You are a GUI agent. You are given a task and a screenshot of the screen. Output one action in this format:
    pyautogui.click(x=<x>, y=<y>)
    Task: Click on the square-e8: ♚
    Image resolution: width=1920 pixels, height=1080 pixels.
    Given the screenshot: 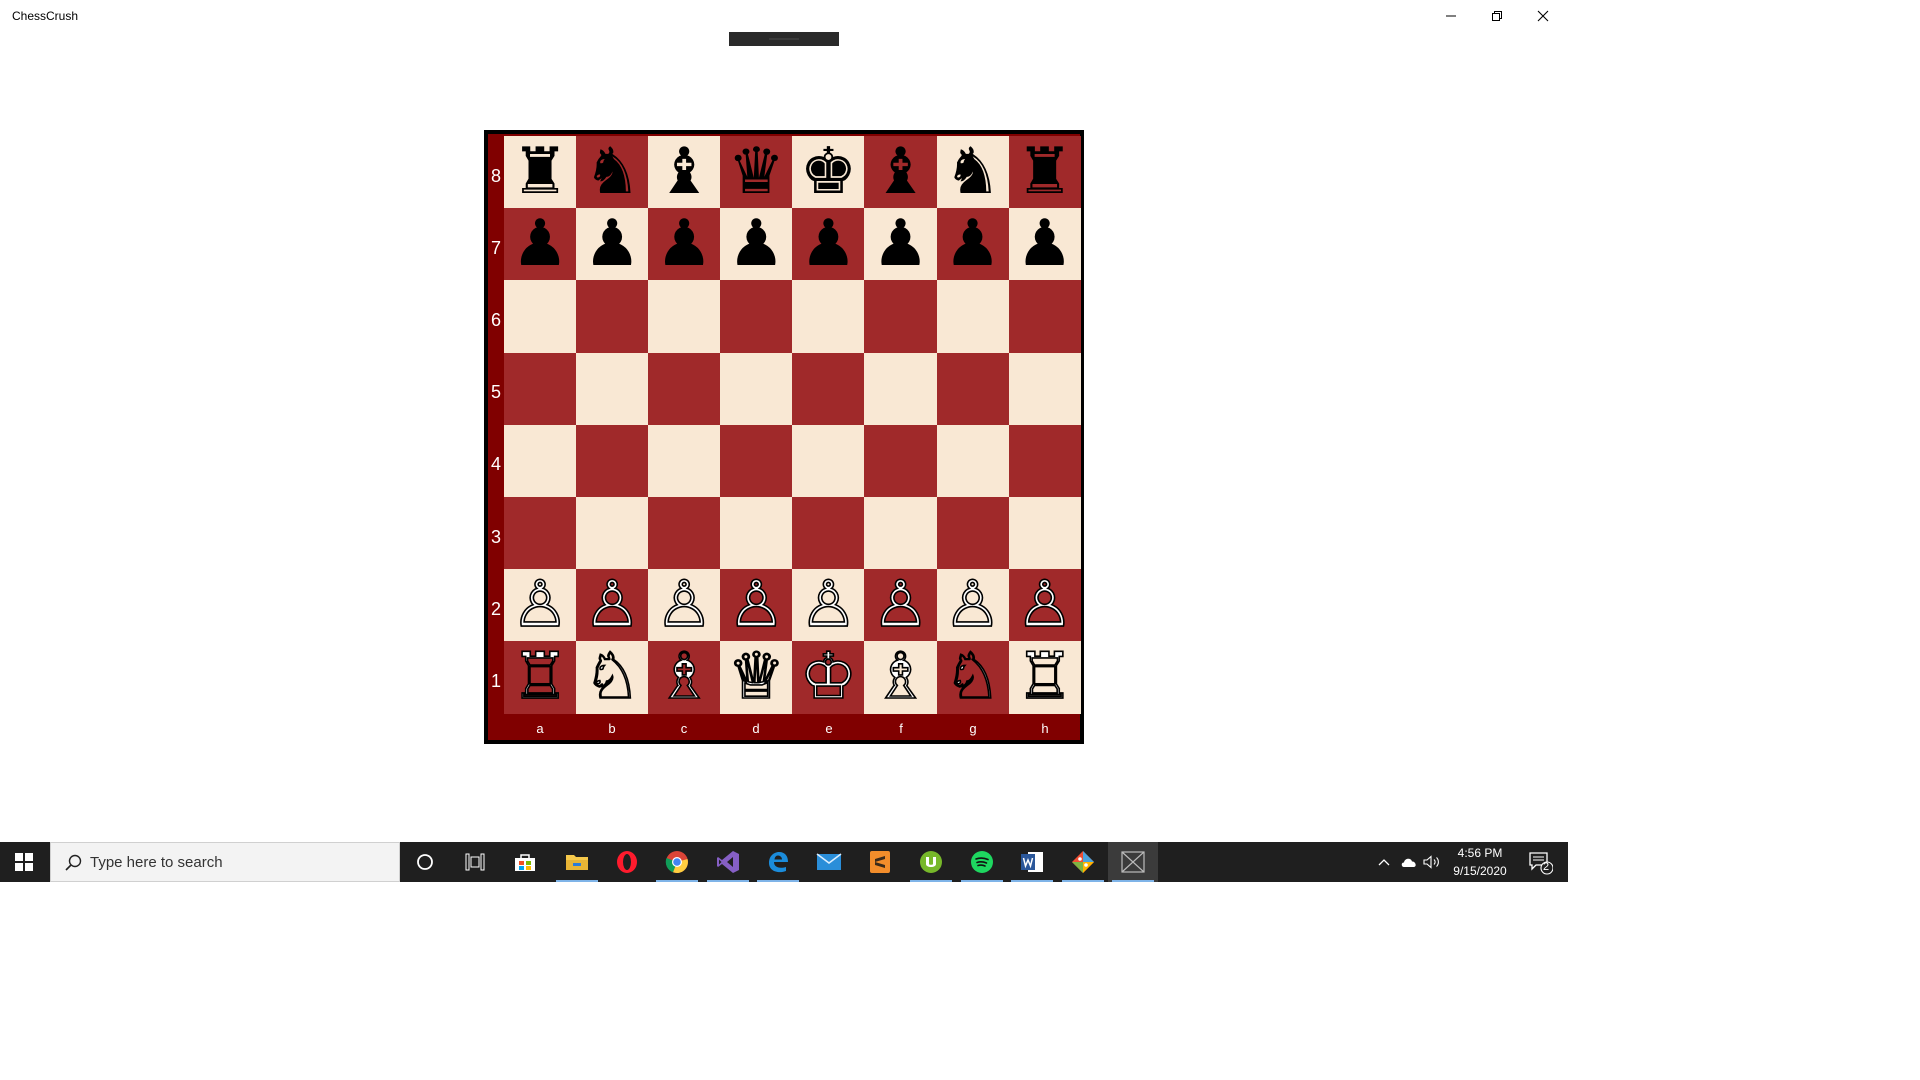 What is the action you would take?
    pyautogui.click(x=828, y=172)
    